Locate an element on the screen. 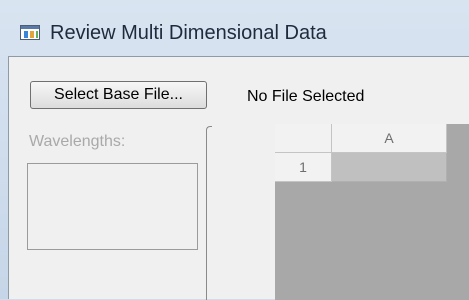  grid-corner-cell is located at coordinates (303, 138).